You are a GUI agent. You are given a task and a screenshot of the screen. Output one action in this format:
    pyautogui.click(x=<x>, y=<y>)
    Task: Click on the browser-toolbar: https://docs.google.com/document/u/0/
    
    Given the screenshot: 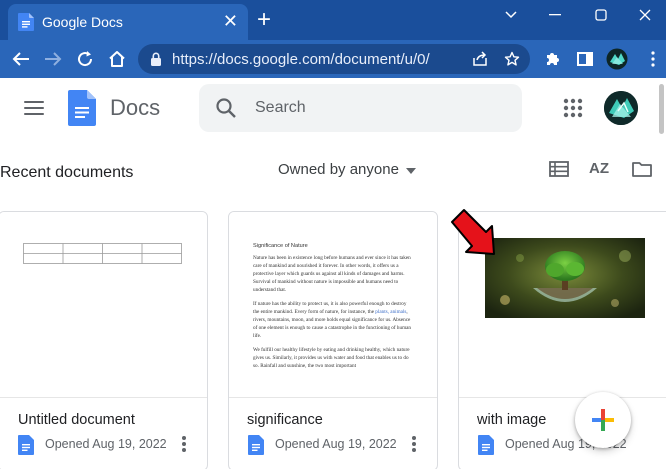 What is the action you would take?
    pyautogui.click(x=333, y=59)
    